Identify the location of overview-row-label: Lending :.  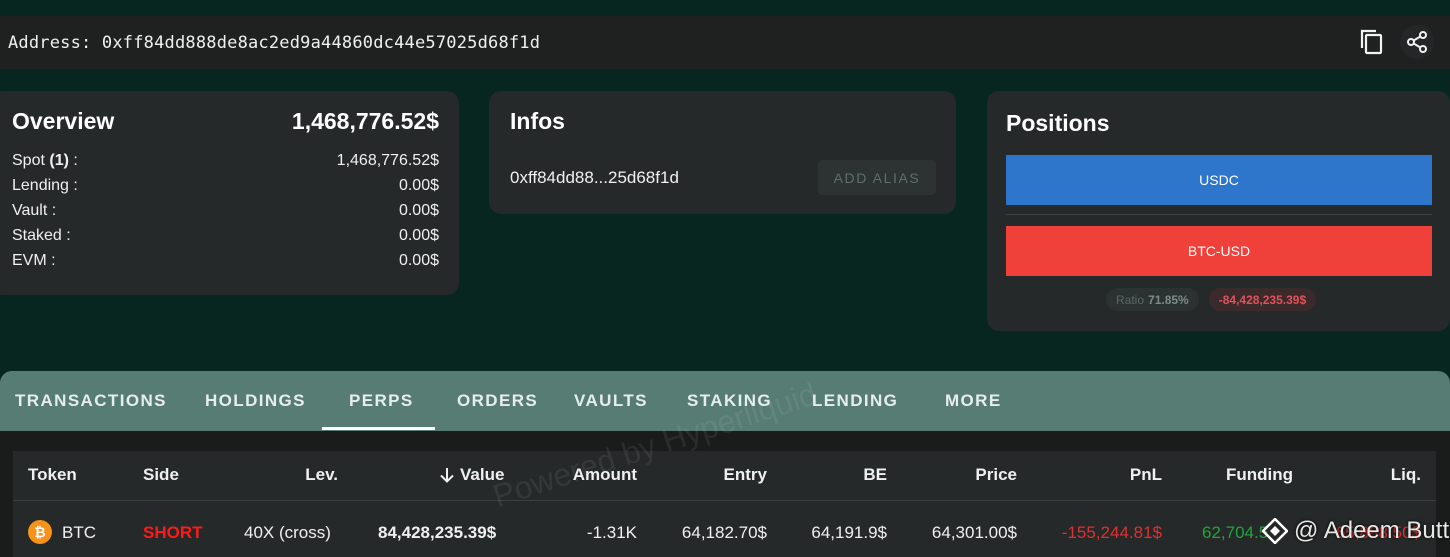
(45, 185).